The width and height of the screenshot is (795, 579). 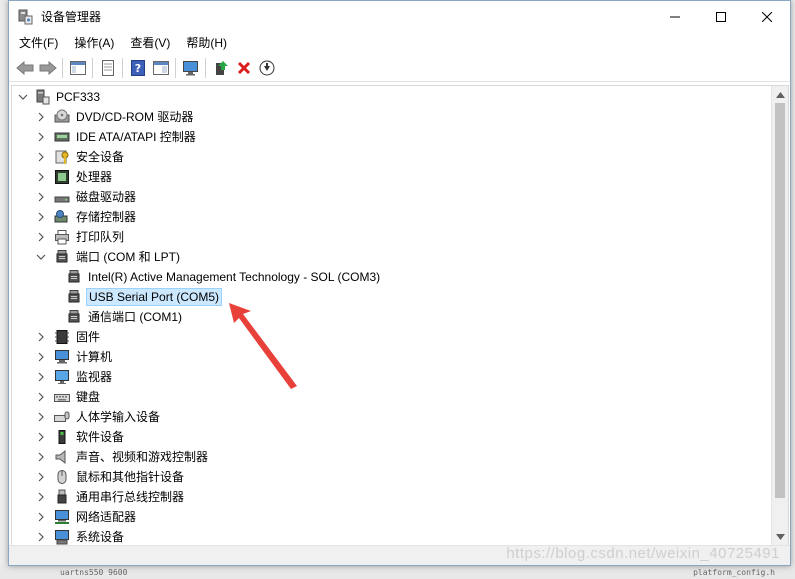 What do you see at coordinates (99, 417) in the screenshot?
I see `tree-category-hid: 人体学输入设备` at bounding box center [99, 417].